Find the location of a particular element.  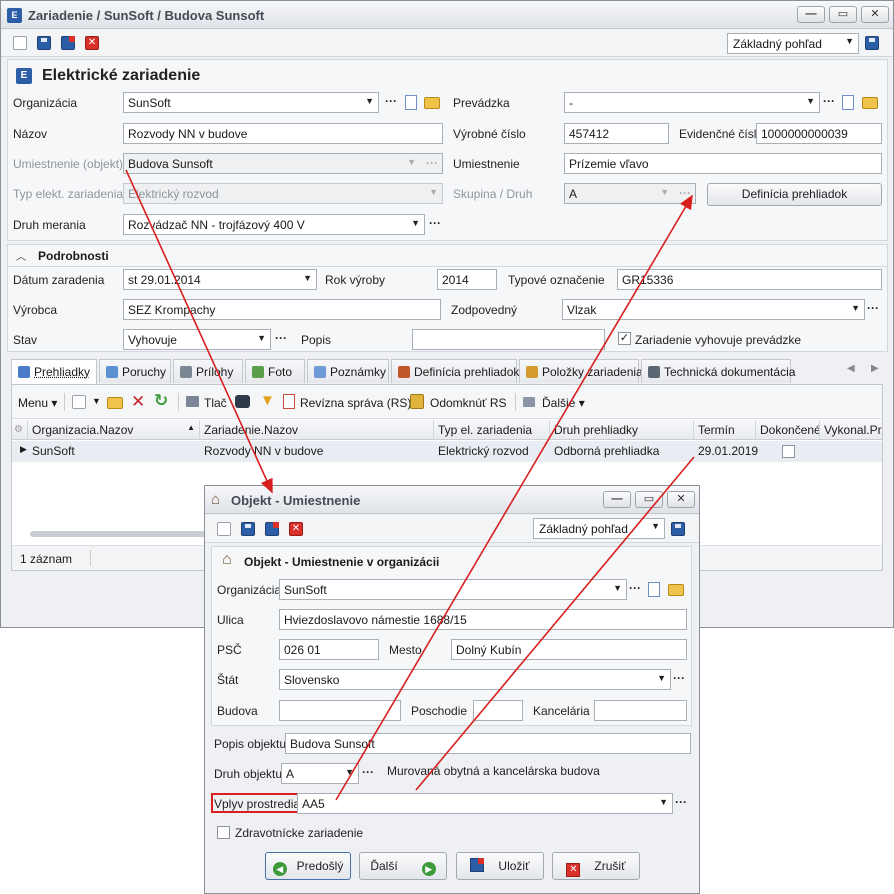

dialog-view-select: Základný pohľad ▼ is located at coordinates (599, 528).